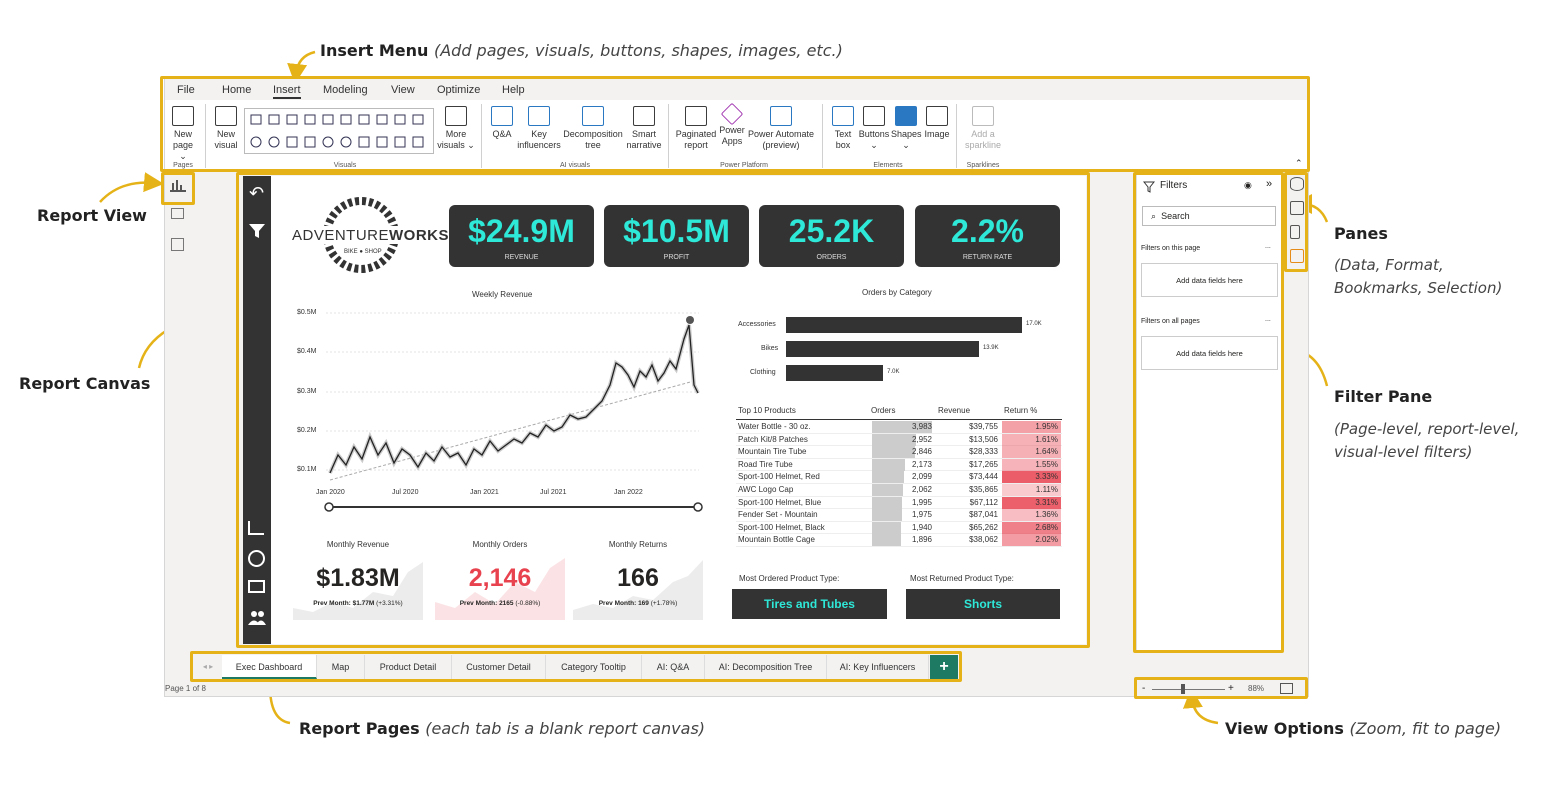  Describe the element at coordinates (735, 124) in the screenshot. I see `highlight-insert-menu` at that location.